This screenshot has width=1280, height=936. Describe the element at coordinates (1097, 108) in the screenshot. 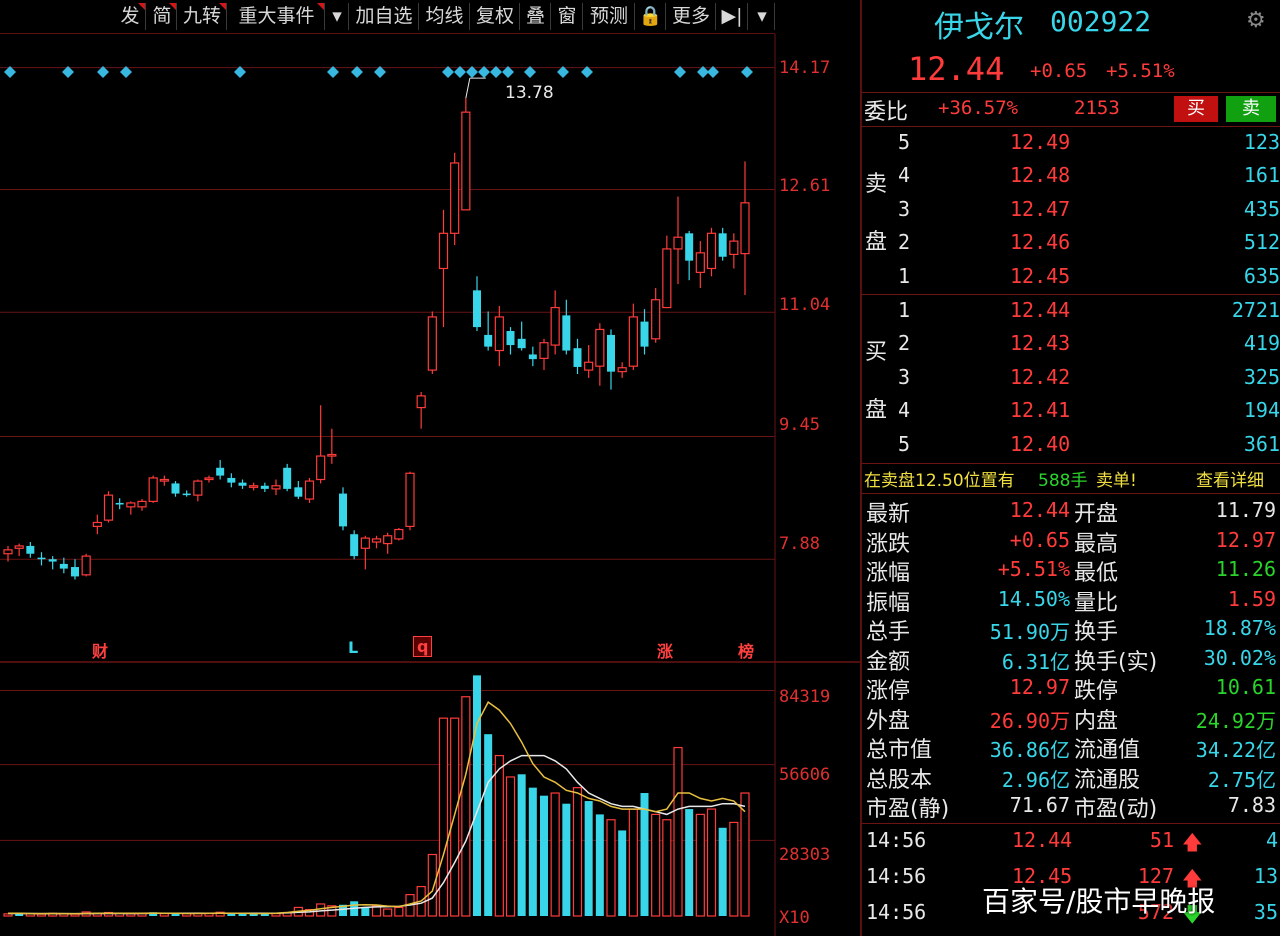

I see `weibi-diff: 2153` at that location.